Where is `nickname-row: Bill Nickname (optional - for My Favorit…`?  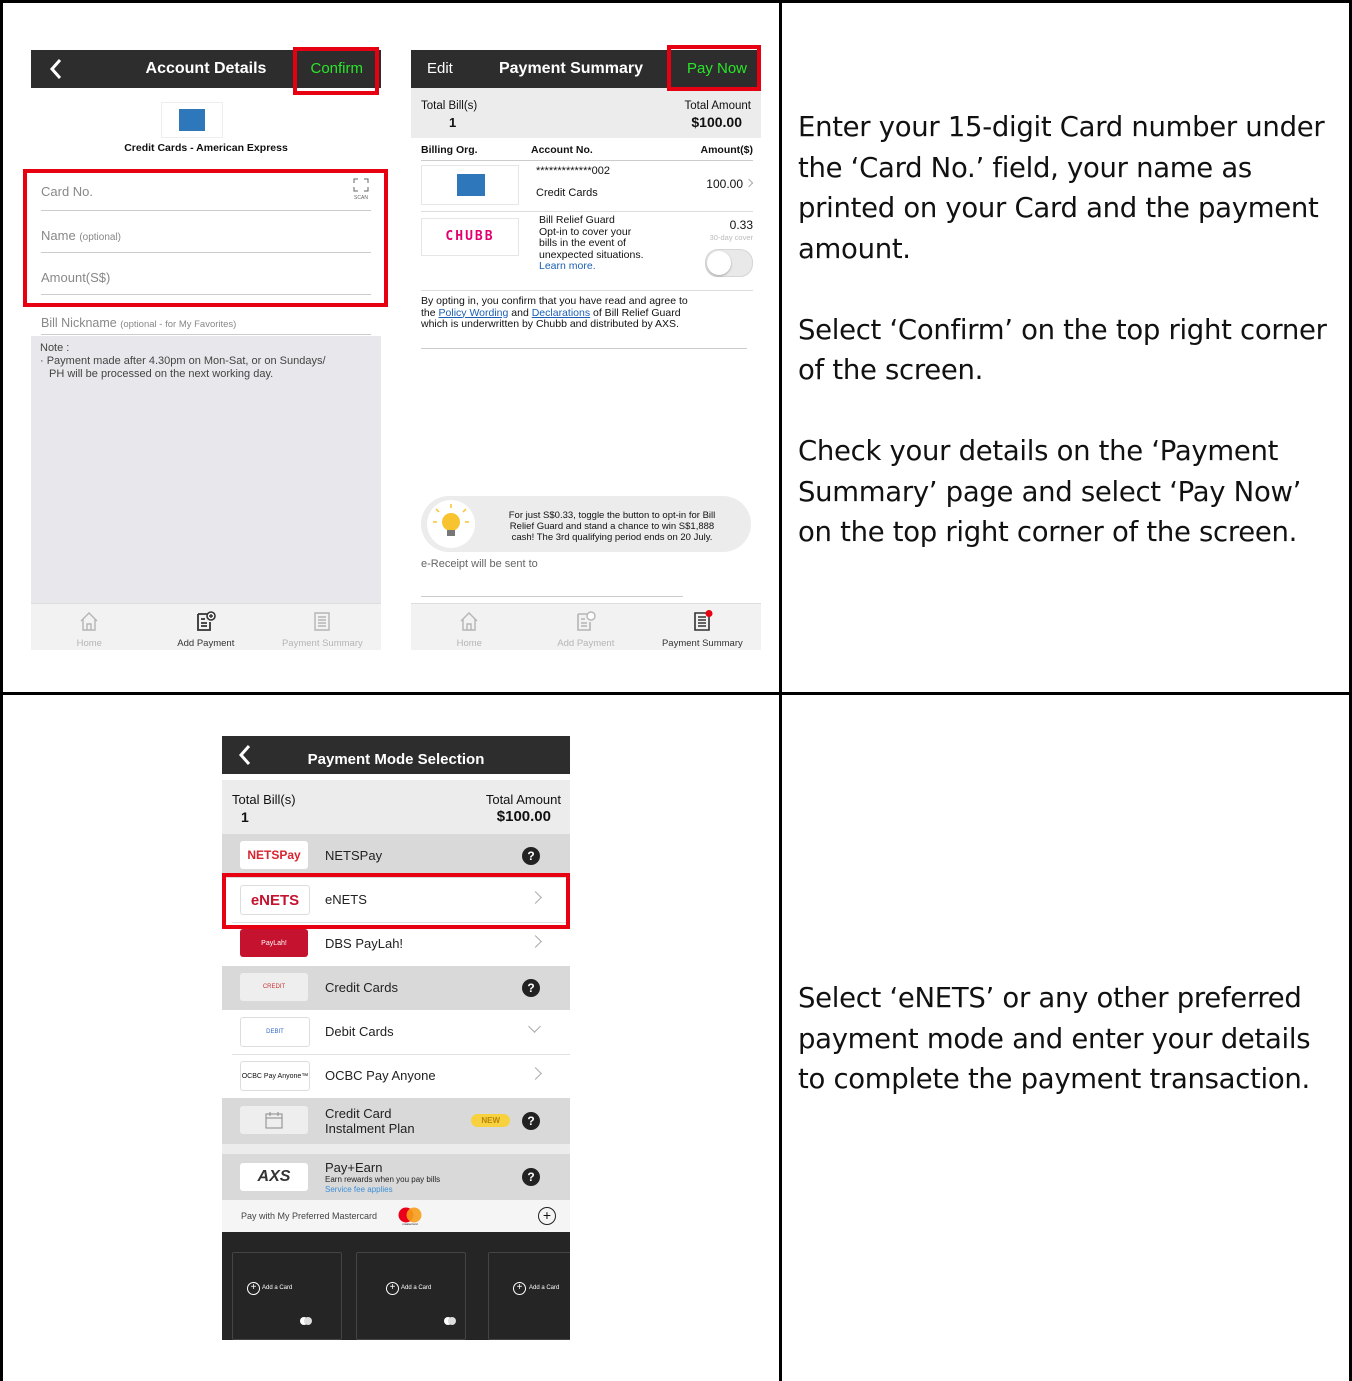 nickname-row: Bill Nickname (optional - for My Favorit… is located at coordinates (206, 325).